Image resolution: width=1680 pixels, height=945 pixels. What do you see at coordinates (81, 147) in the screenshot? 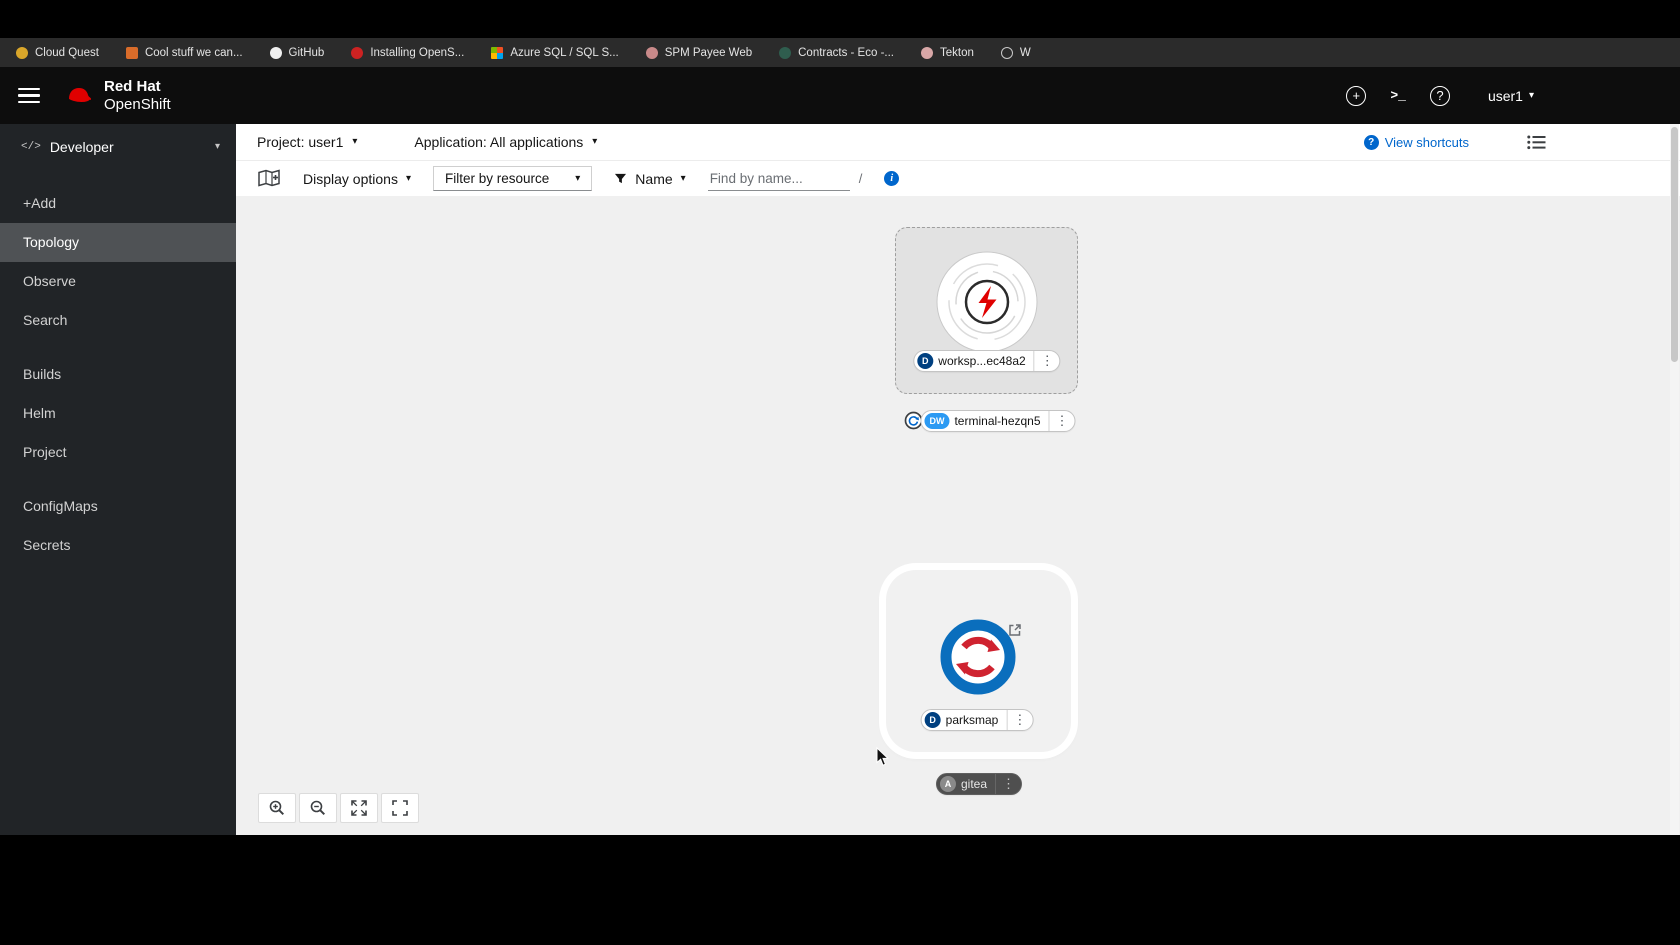
I see `perspective-label: Developer` at bounding box center [81, 147].